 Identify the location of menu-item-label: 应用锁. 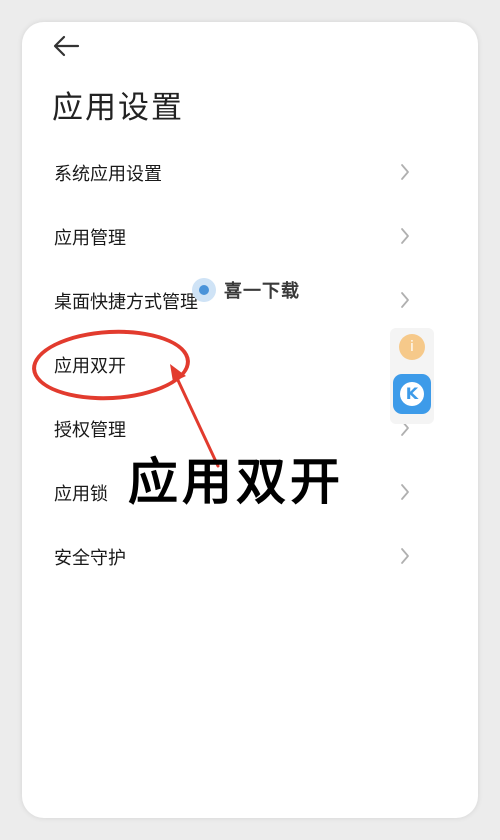
(81, 494).